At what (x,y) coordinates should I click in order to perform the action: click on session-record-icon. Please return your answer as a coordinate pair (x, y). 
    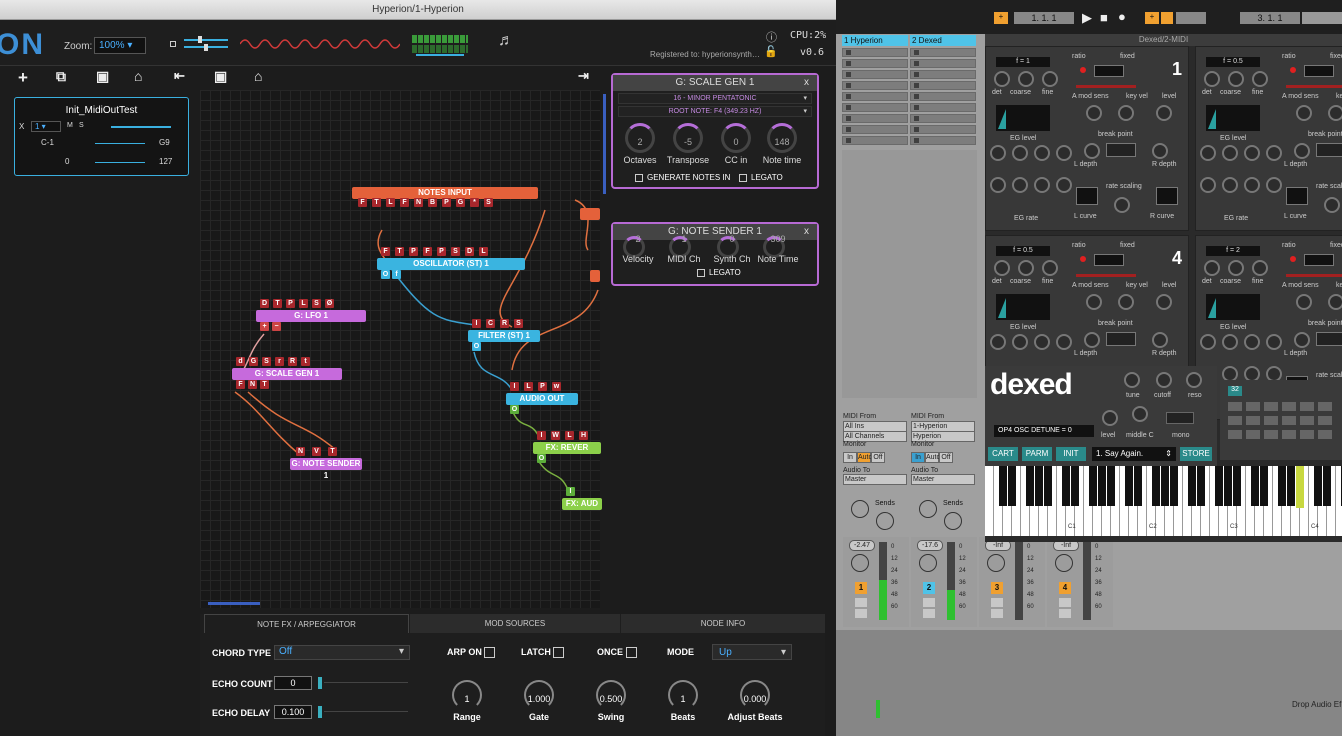
    Looking at the image, I should click on (1191, 18).